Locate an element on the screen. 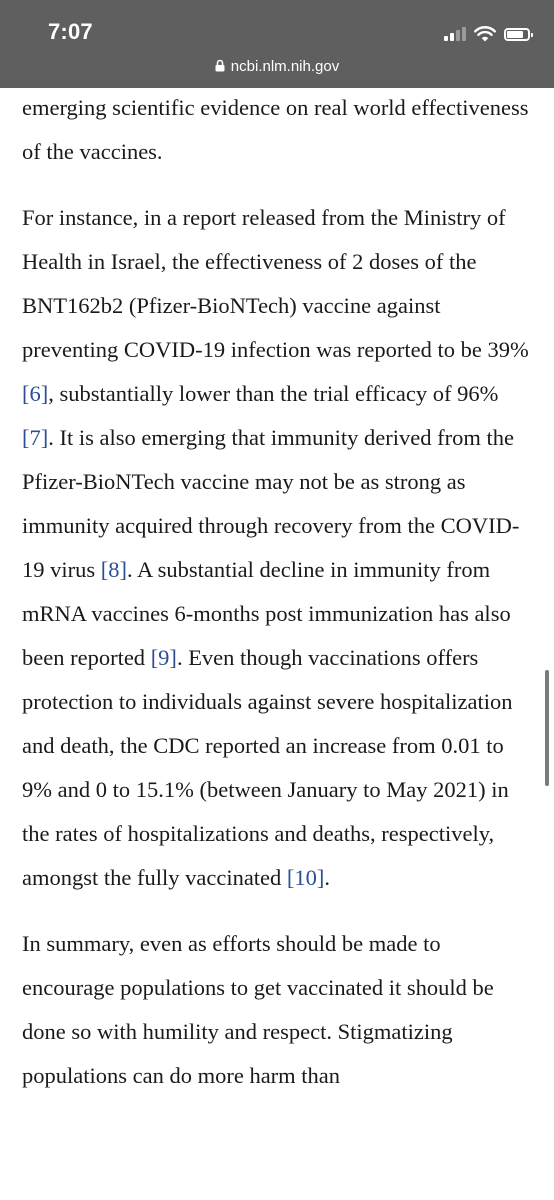 This screenshot has height=1200, width=554. reference-link-9: [9] is located at coordinates (164, 657).